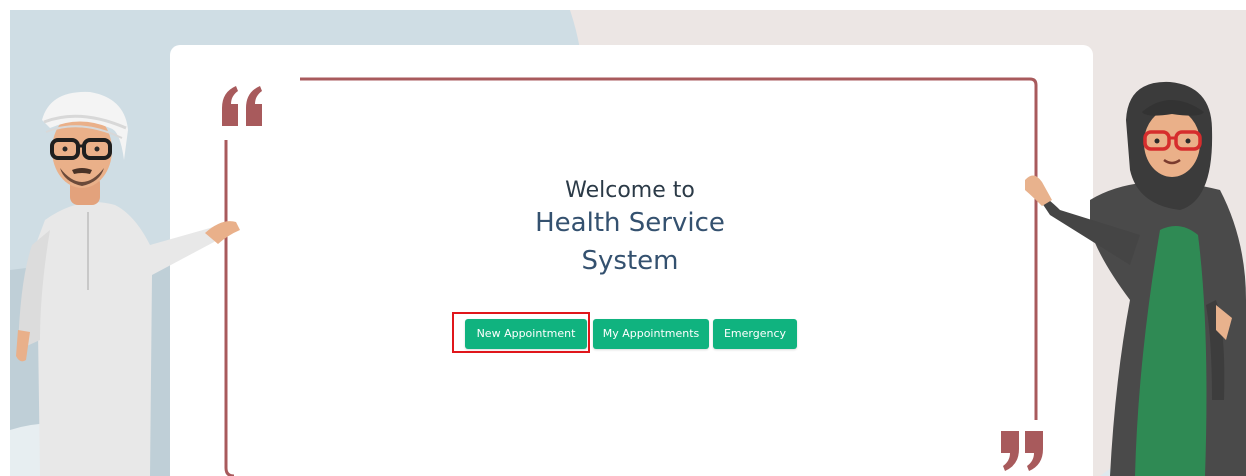 This screenshot has width=1246, height=476. I want to click on woman-character-illustration, so click(1135, 278).